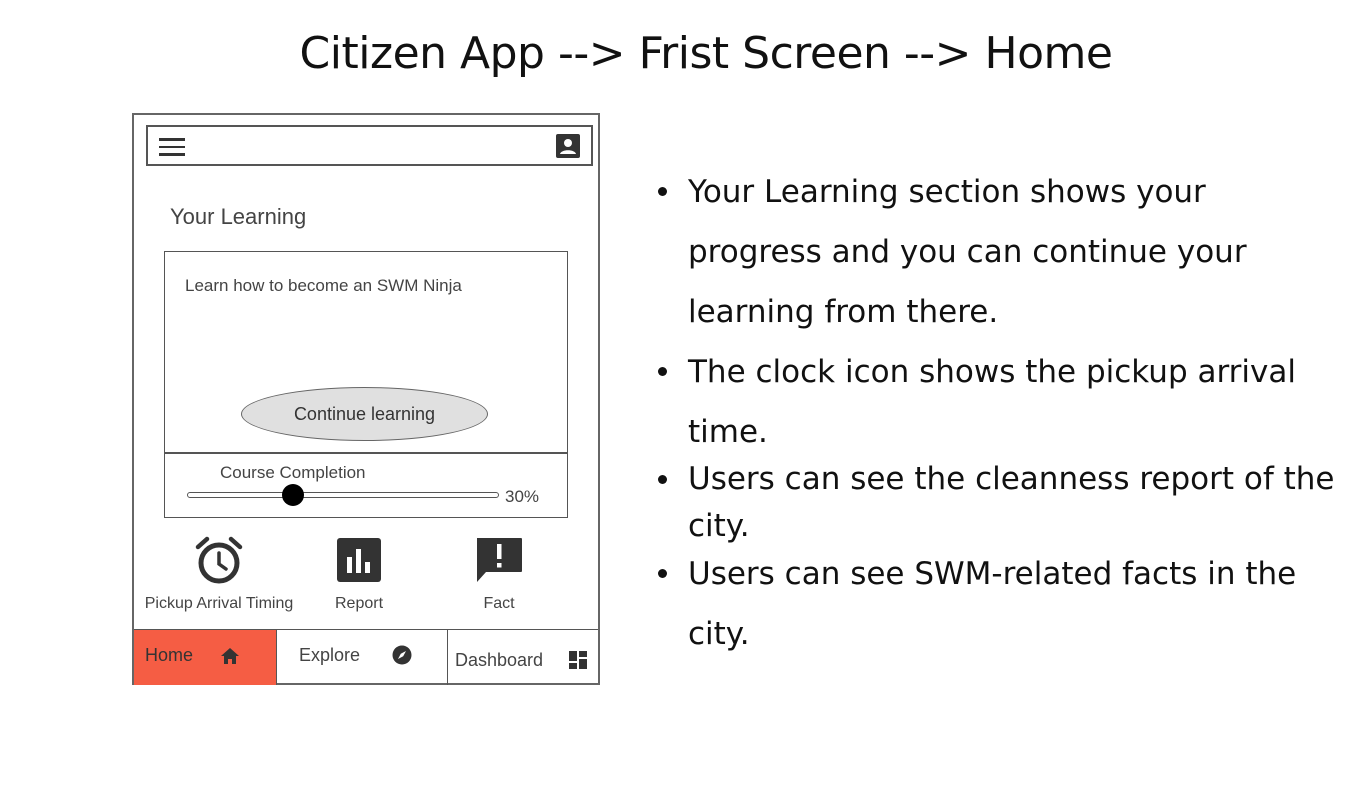  What do you see at coordinates (292, 495) in the screenshot?
I see `completion-slider-thumb` at bounding box center [292, 495].